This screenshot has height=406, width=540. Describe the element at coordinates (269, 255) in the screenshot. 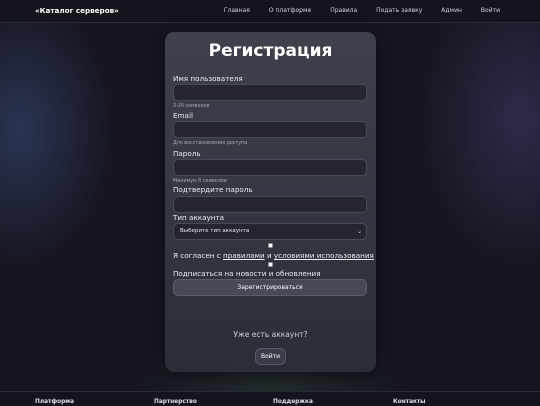

I see `agree-middle: и` at that location.